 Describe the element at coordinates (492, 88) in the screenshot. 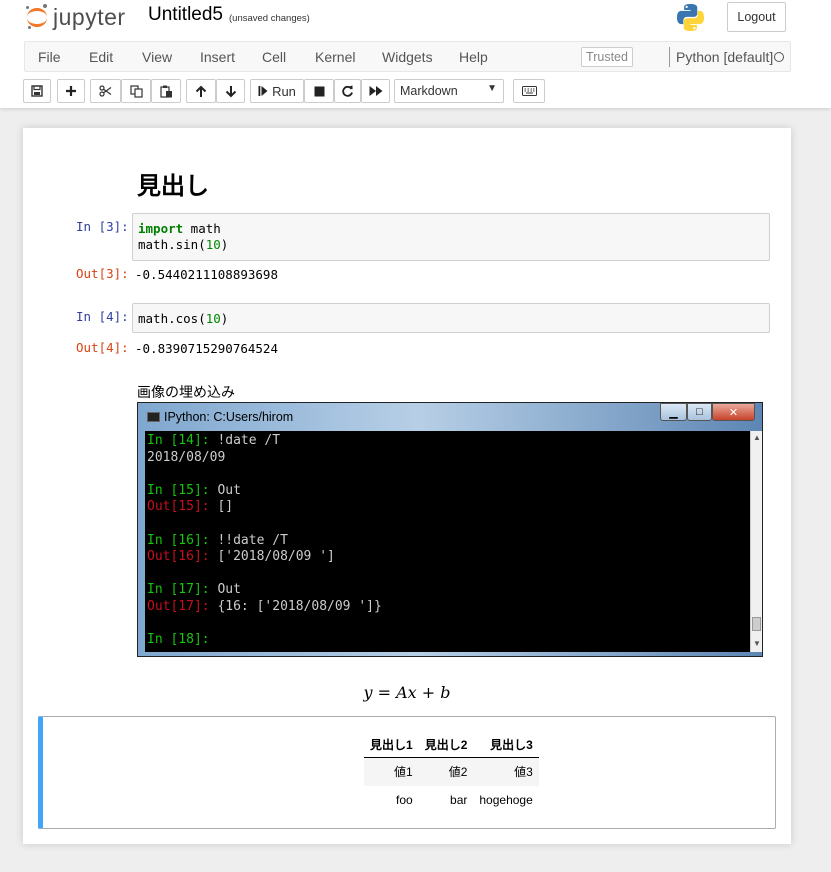

I see `caret-down-icon: ▼` at that location.